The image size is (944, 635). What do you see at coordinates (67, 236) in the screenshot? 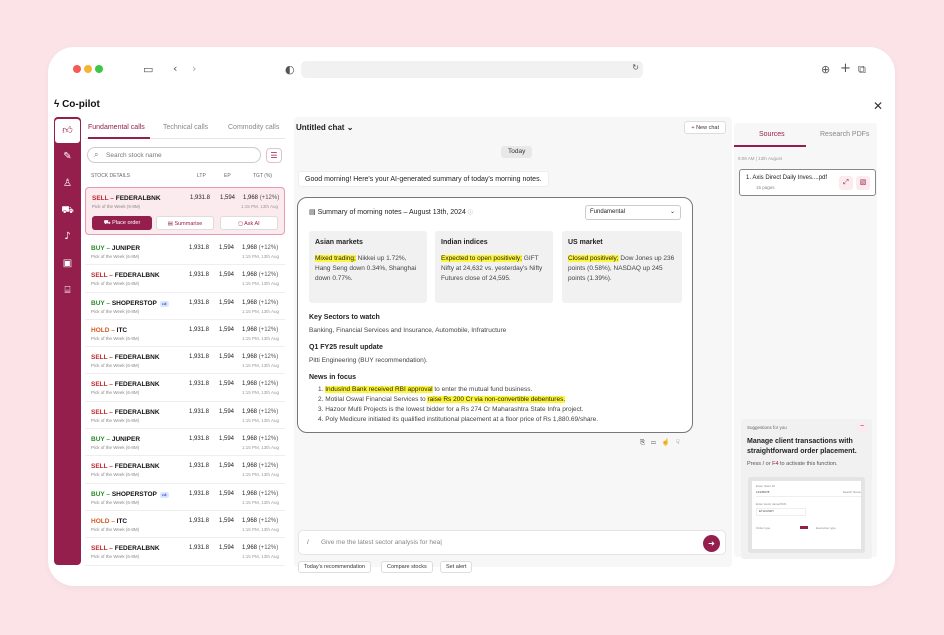
I see `bell-icon: ♪` at bounding box center [67, 236].